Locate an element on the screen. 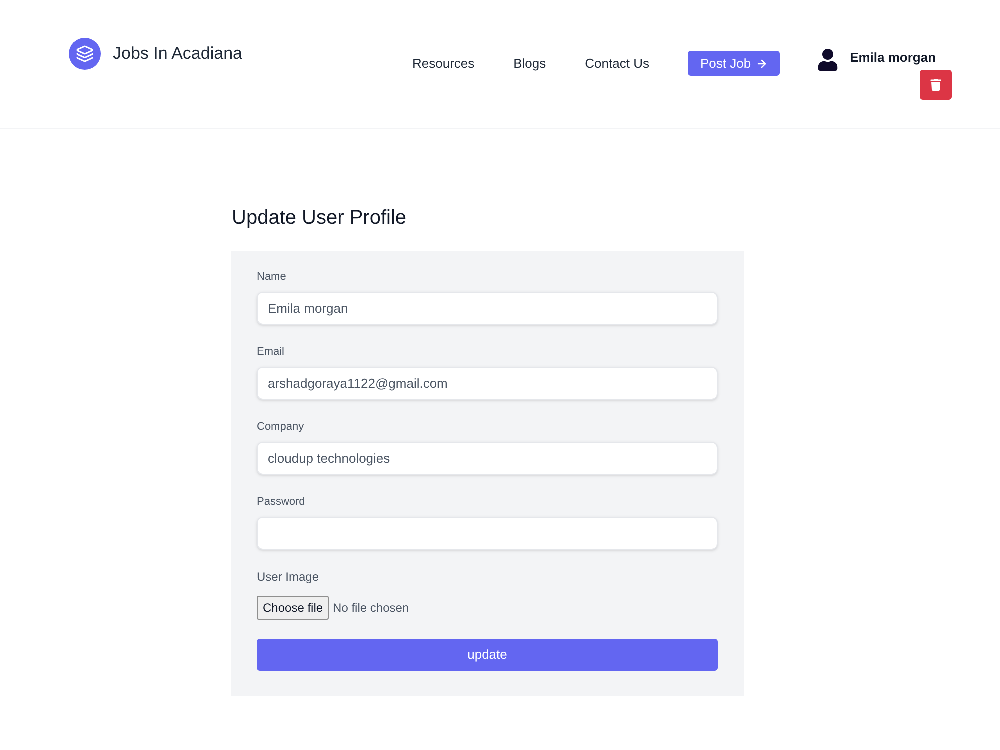  input-field is located at coordinates (487, 533).